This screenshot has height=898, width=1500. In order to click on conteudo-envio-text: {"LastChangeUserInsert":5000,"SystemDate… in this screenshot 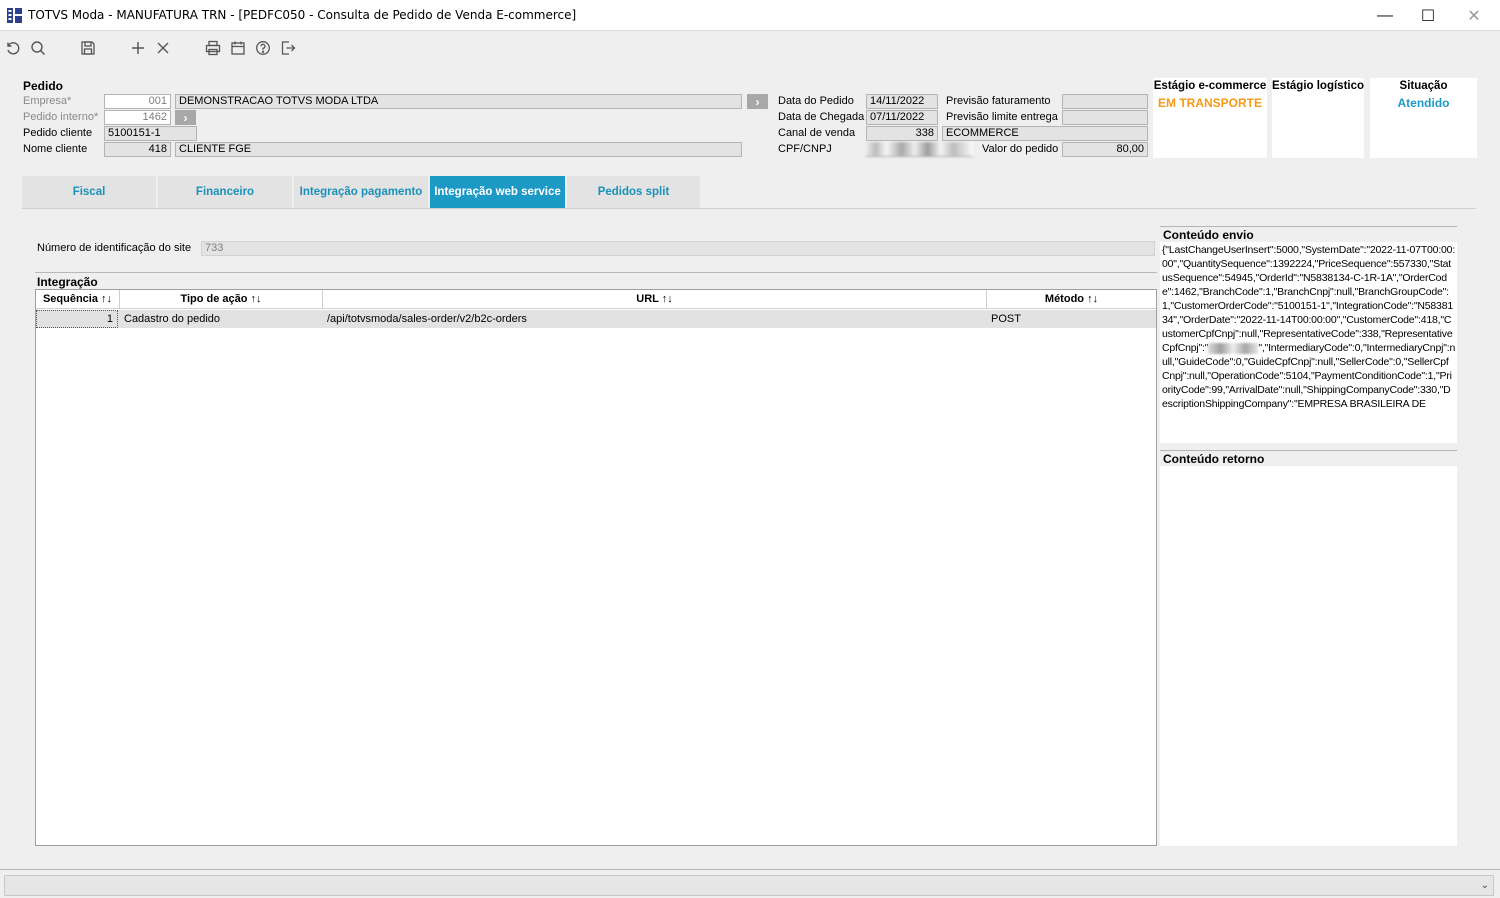, I will do `click(1309, 327)`.